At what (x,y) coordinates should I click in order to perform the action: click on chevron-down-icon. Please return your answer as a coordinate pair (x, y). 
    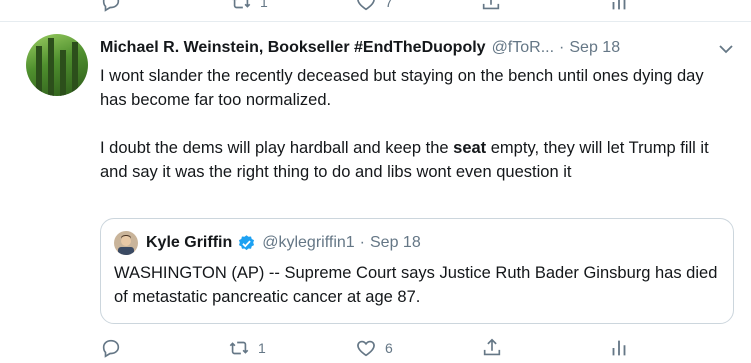
    Looking at the image, I should click on (726, 49).